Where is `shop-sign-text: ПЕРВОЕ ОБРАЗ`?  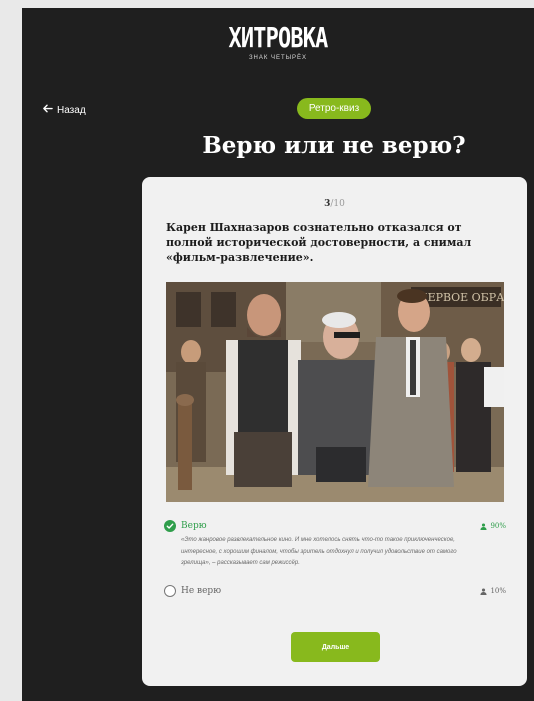
shop-sign-text: ПЕРВОЕ ОБРАЗ is located at coordinates (461, 297).